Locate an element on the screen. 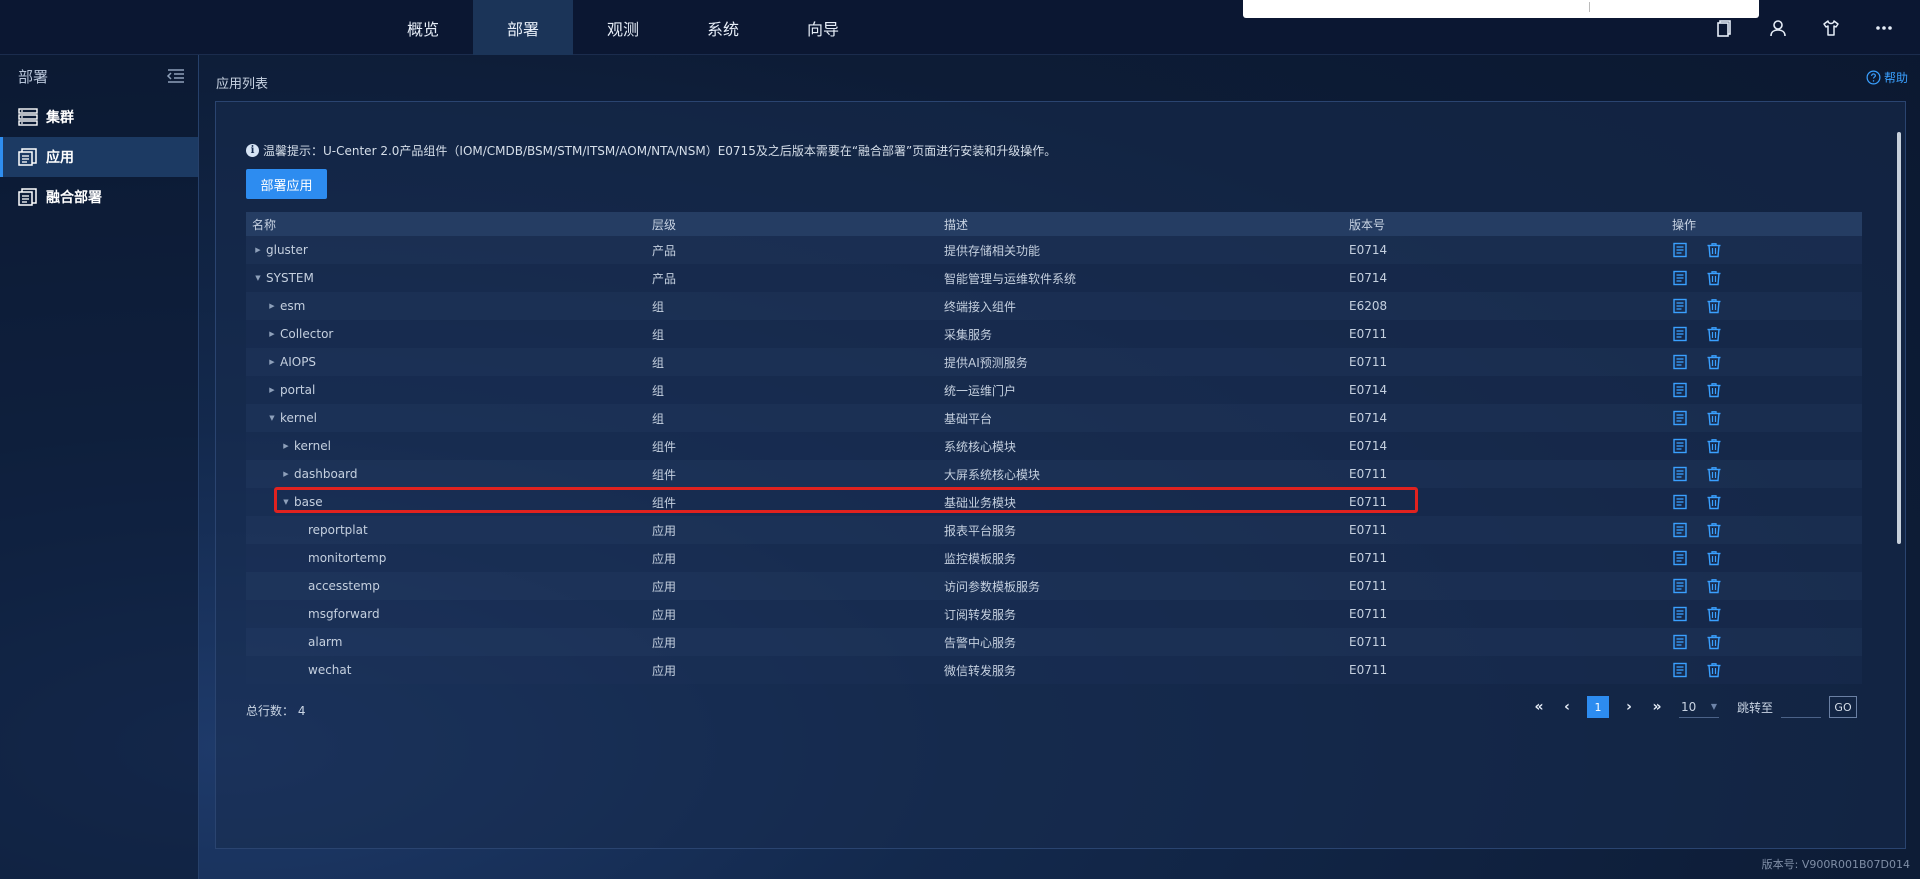 This screenshot has width=1920, height=879. document-icon is located at coordinates (1724, 27).